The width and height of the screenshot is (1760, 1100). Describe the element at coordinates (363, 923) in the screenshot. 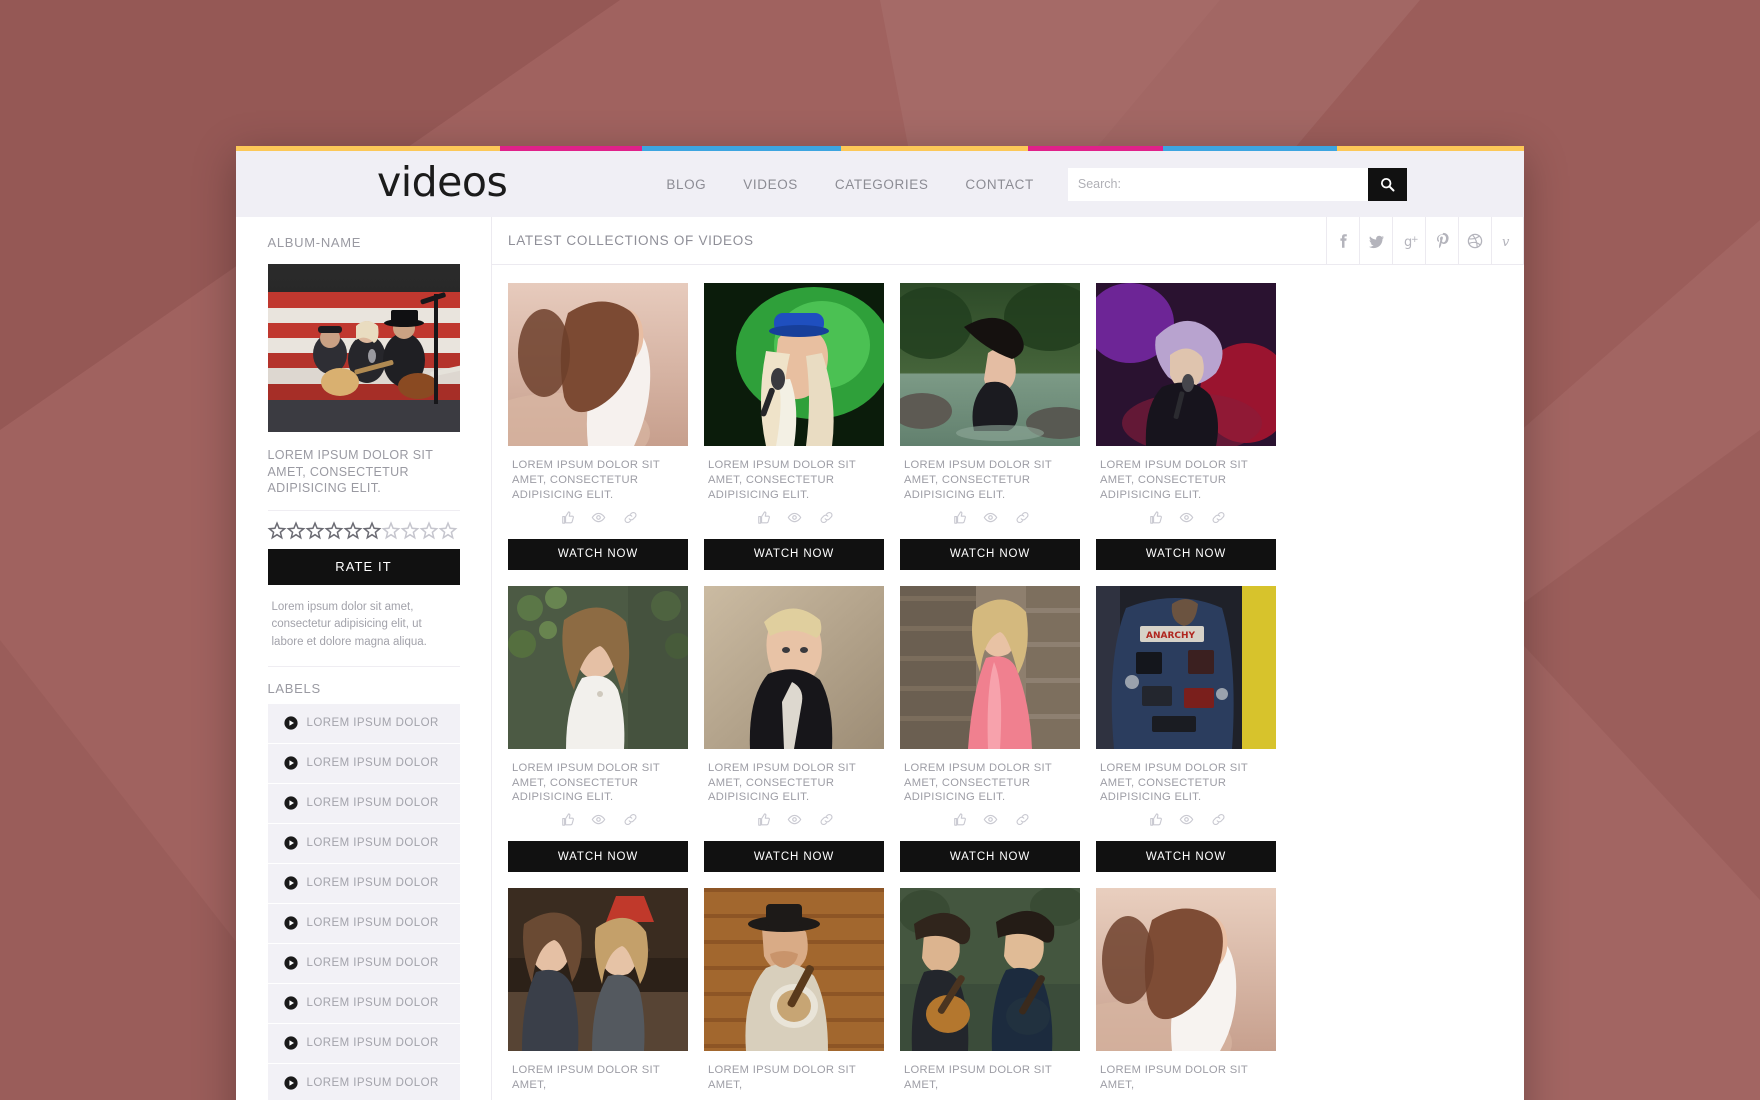

I see `label-item-6: LOREM IPSUM DOLOR` at that location.